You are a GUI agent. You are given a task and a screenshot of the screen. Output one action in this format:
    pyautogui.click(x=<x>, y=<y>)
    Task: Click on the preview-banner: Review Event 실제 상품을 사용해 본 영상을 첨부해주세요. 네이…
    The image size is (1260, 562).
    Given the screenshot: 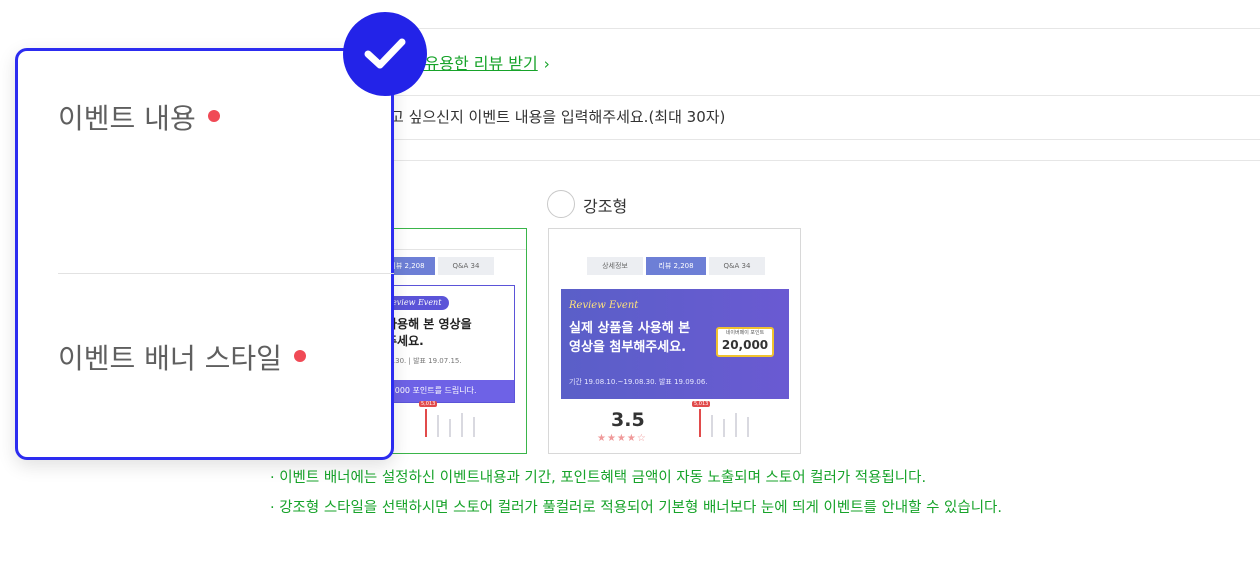 What is the action you would take?
    pyautogui.click(x=675, y=344)
    